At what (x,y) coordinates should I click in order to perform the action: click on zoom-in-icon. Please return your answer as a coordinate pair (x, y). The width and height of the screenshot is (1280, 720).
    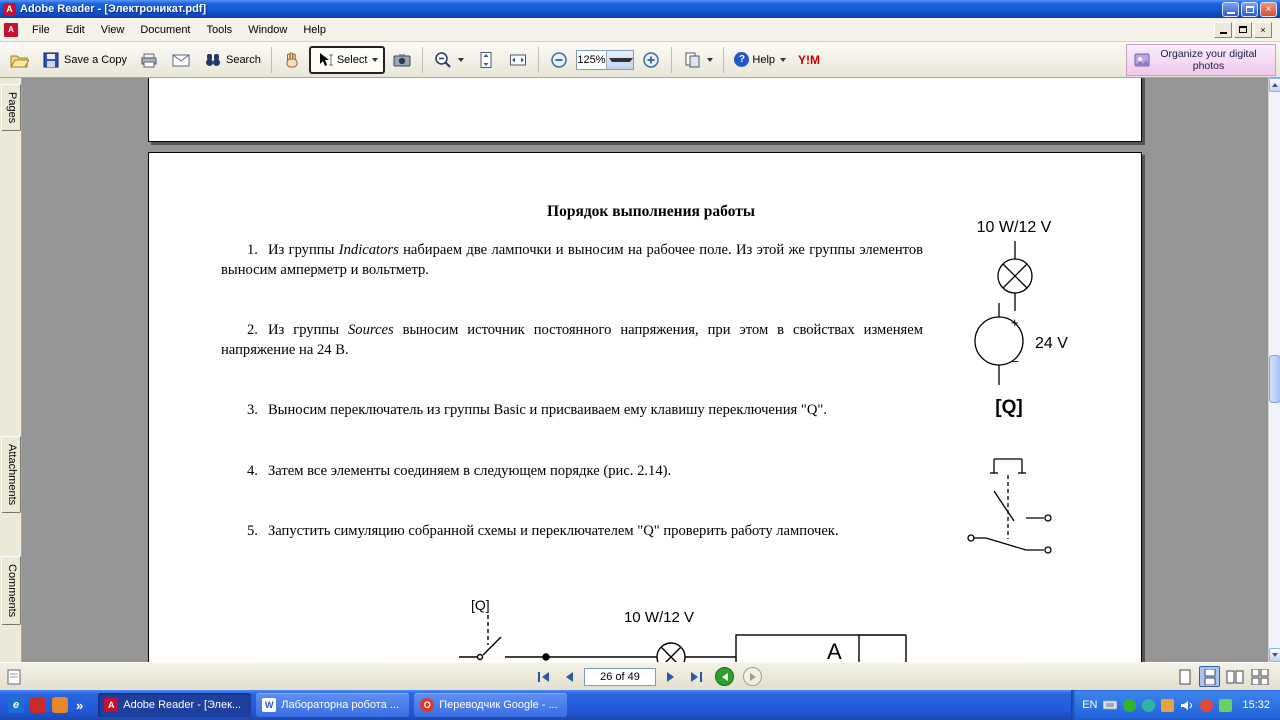
    Looking at the image, I should click on (651, 59).